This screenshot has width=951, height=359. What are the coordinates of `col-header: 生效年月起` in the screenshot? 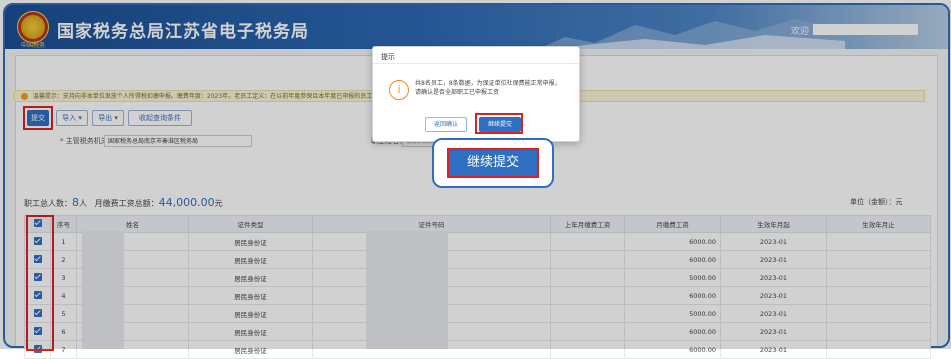 It's located at (773, 224).